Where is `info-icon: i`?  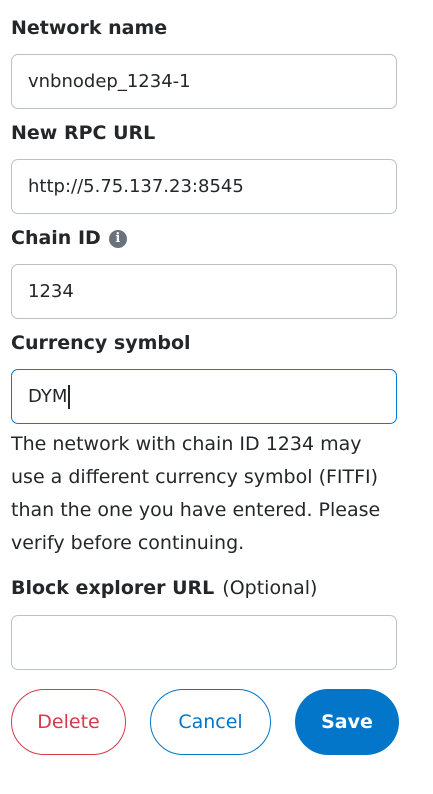 info-icon: i is located at coordinates (117, 239).